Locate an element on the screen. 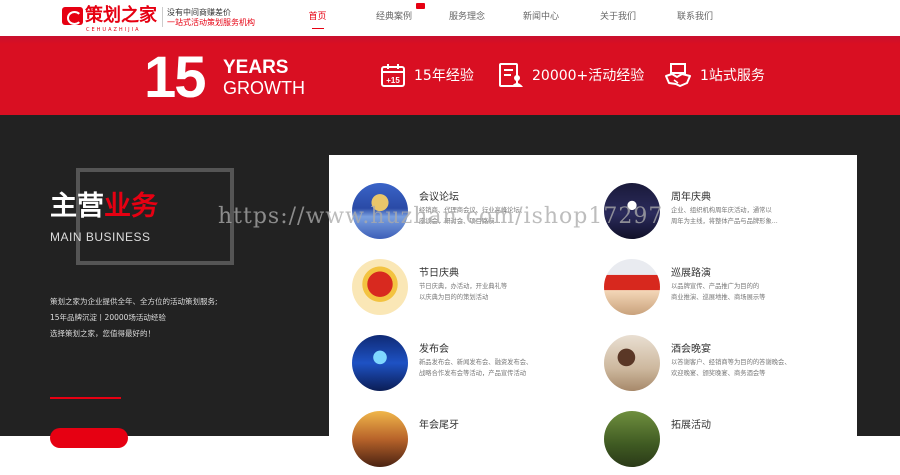  service-desc-line: 节日庆典，办活动，开业典礼等 is located at coordinates (463, 286).